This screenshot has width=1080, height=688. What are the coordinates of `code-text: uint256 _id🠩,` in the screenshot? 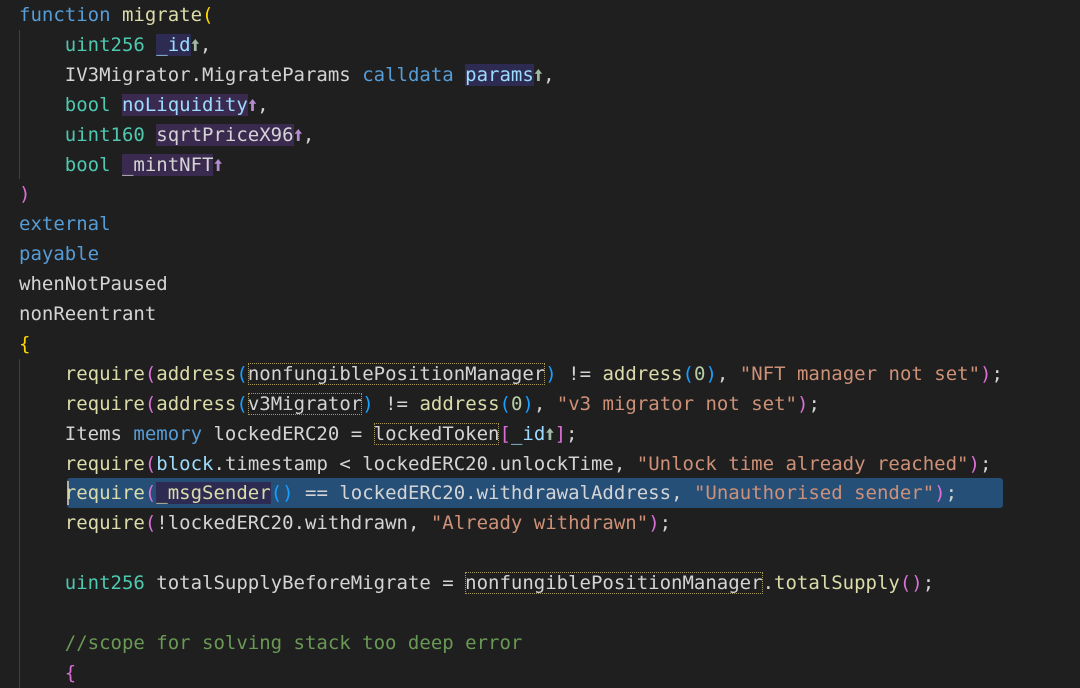 It's located at (115, 45).